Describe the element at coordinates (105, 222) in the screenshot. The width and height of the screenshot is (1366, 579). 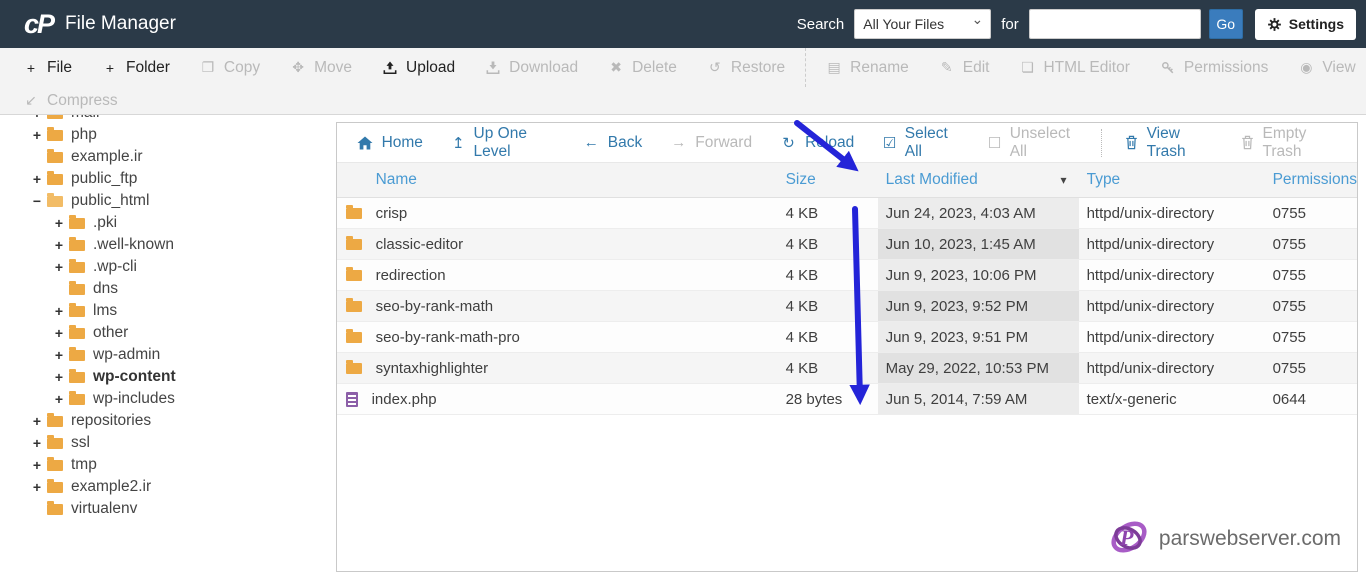
I see `sidebar-item-label: .pki` at that location.